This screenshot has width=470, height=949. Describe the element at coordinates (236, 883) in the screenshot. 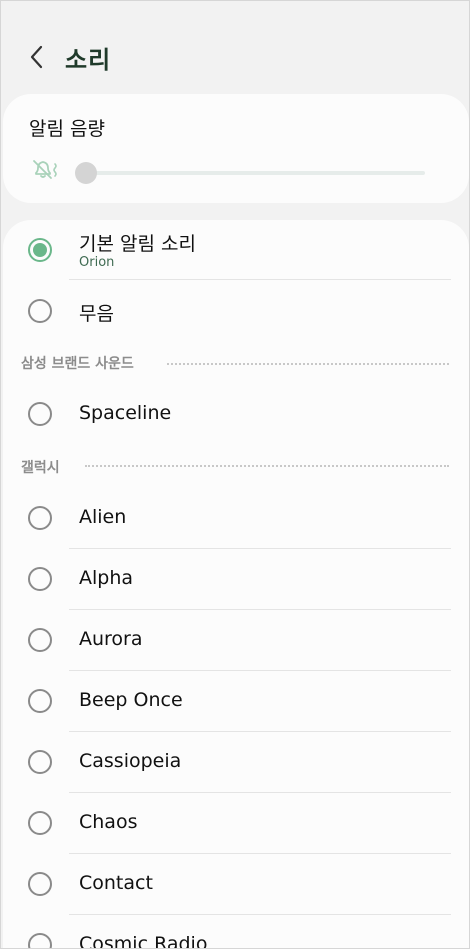

I see `list-item-contact: Contact` at that location.